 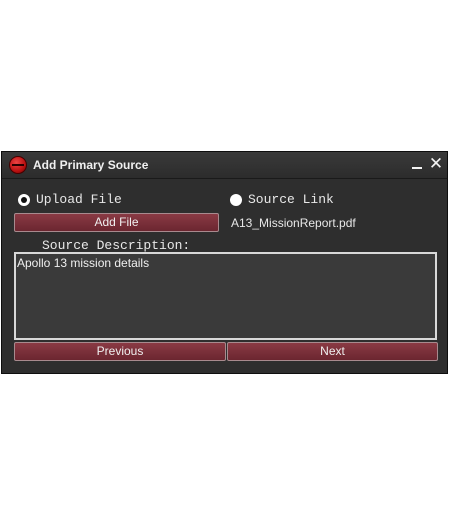 What do you see at coordinates (293, 223) in the screenshot?
I see `selected-file-name: A13_MissionReport.pdf` at bounding box center [293, 223].